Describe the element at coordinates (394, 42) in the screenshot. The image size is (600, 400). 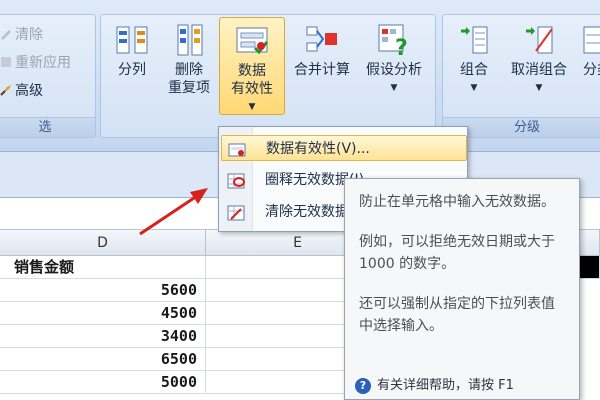
I see `what-if-analysis-icon: ?` at that location.